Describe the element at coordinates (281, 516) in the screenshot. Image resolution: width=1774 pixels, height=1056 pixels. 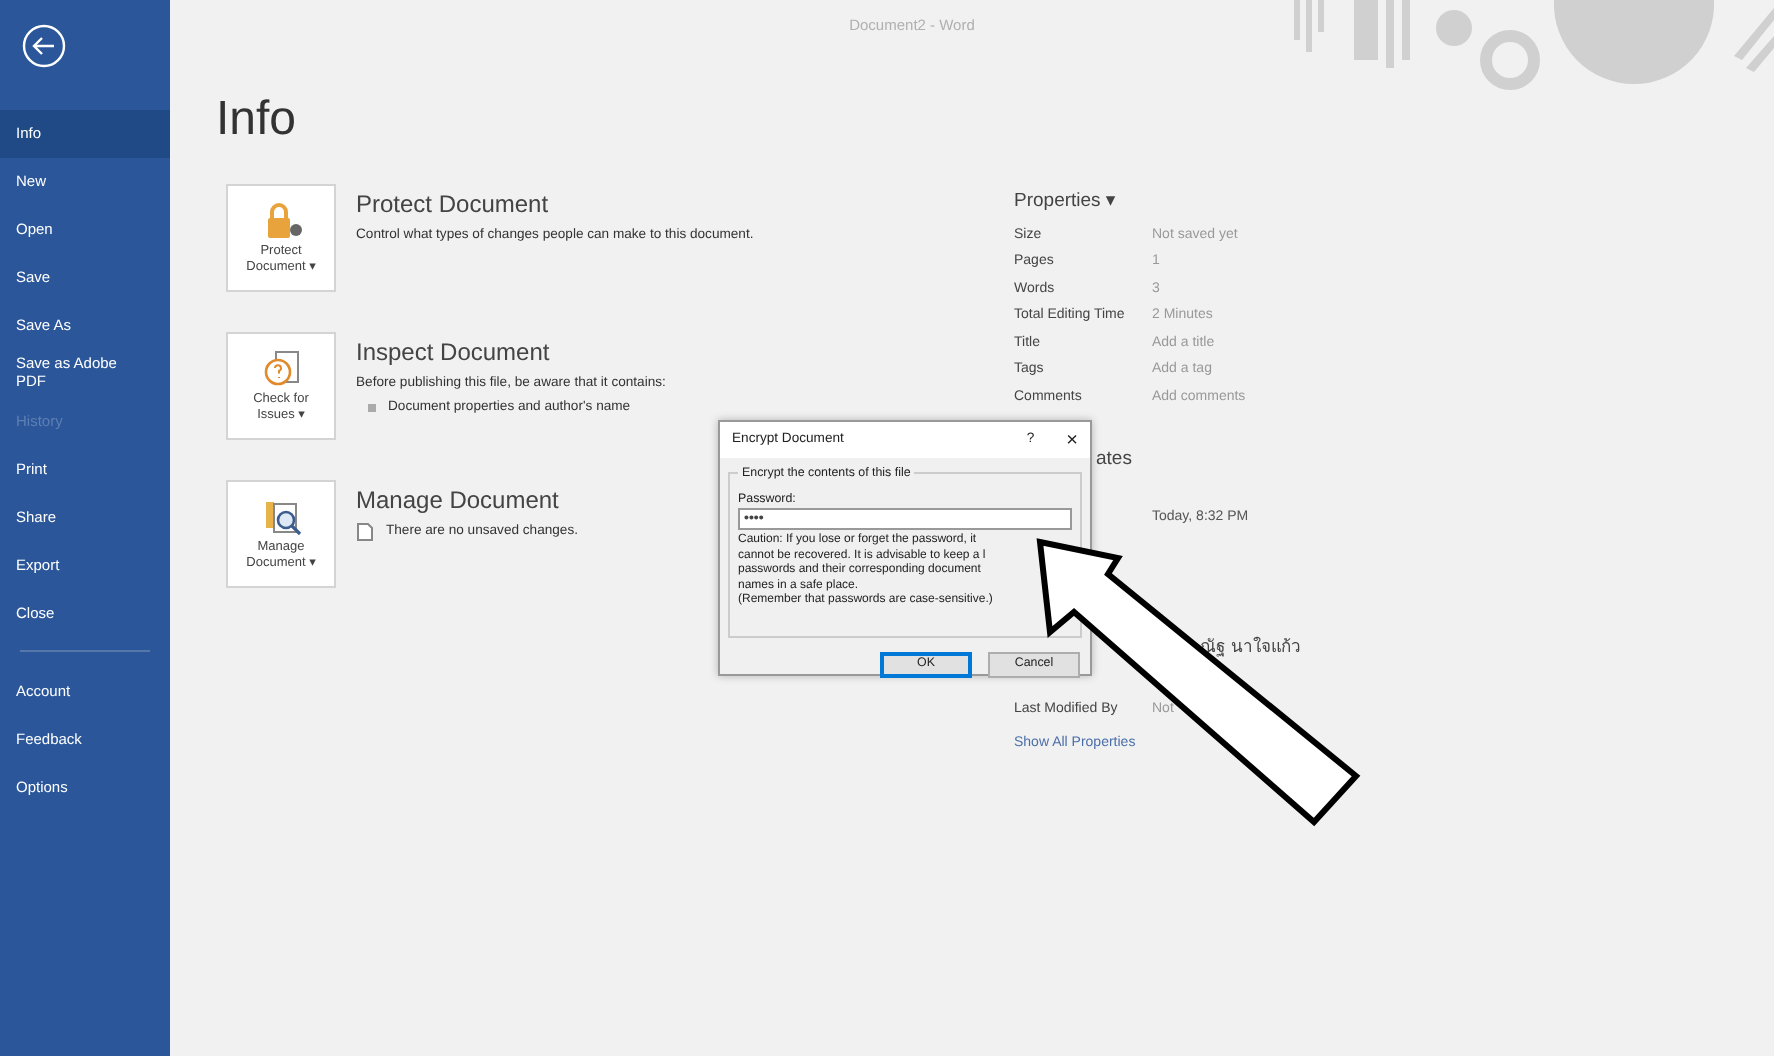
I see `document-magnifier-icon` at that location.